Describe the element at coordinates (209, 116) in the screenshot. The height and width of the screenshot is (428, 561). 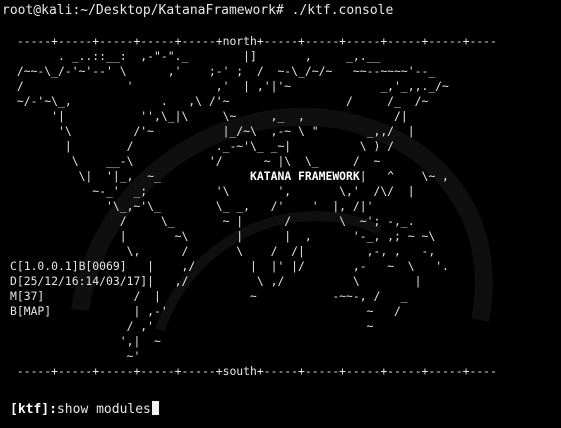
I see `map-line: '| '',\_|\ \~ ,_ , /|` at that location.